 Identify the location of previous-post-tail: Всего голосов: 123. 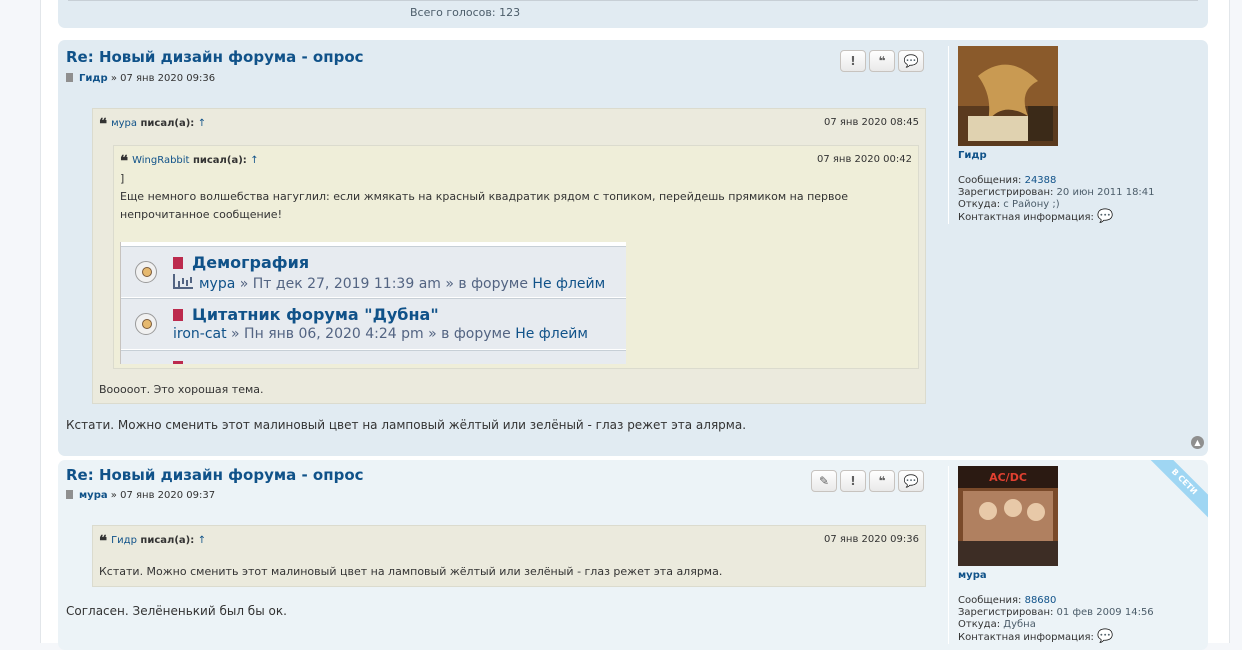
(633, 14).